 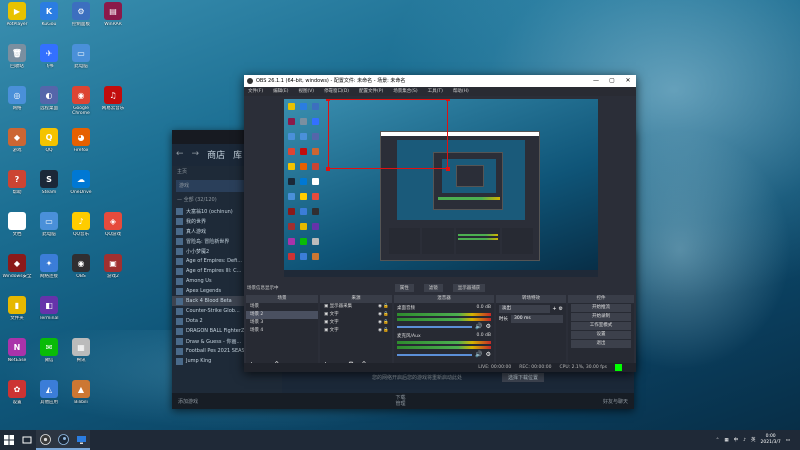 What do you see at coordinates (81, 358) in the screenshot?
I see `desktop-icon: ▦ 腾讯` at bounding box center [81, 358].